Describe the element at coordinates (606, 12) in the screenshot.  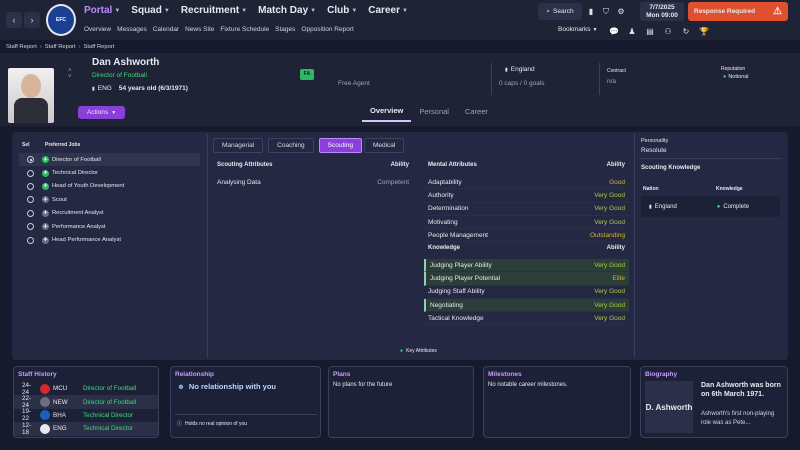
I see `shield-icon: ⛉` at that location.